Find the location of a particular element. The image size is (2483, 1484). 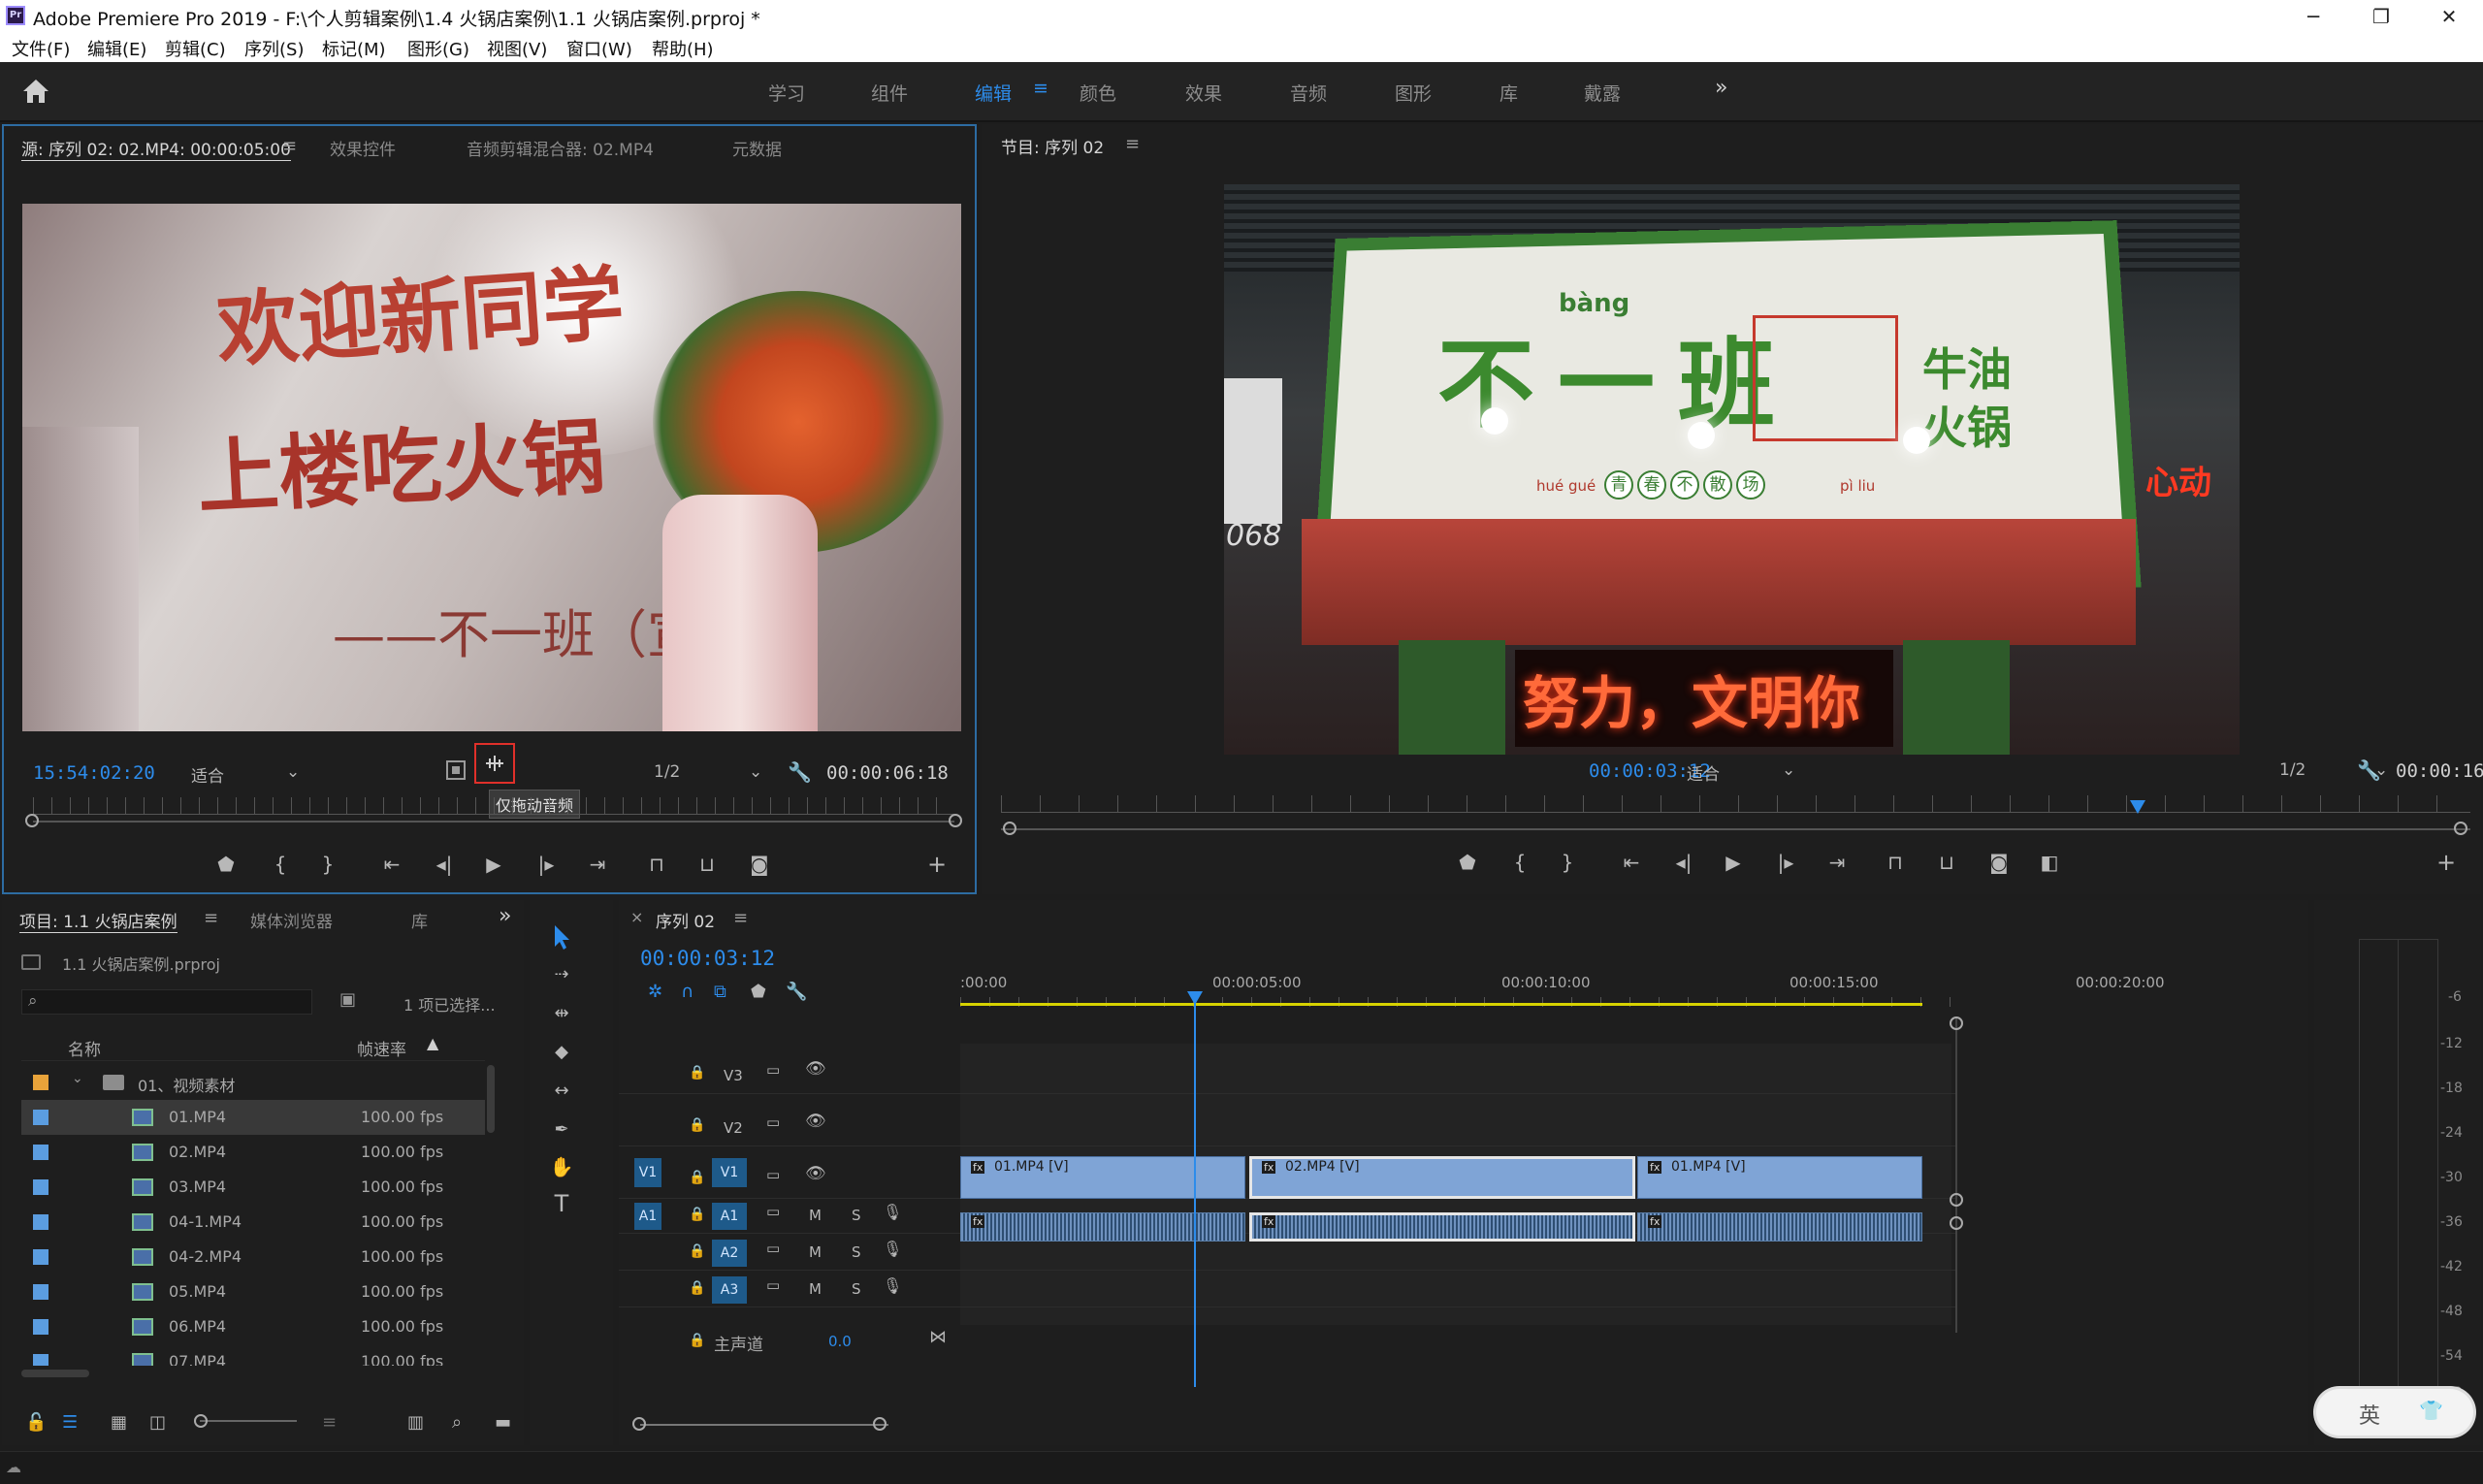

project-item-row: 04-2.MP4 100.00 fps is located at coordinates (253, 1257).